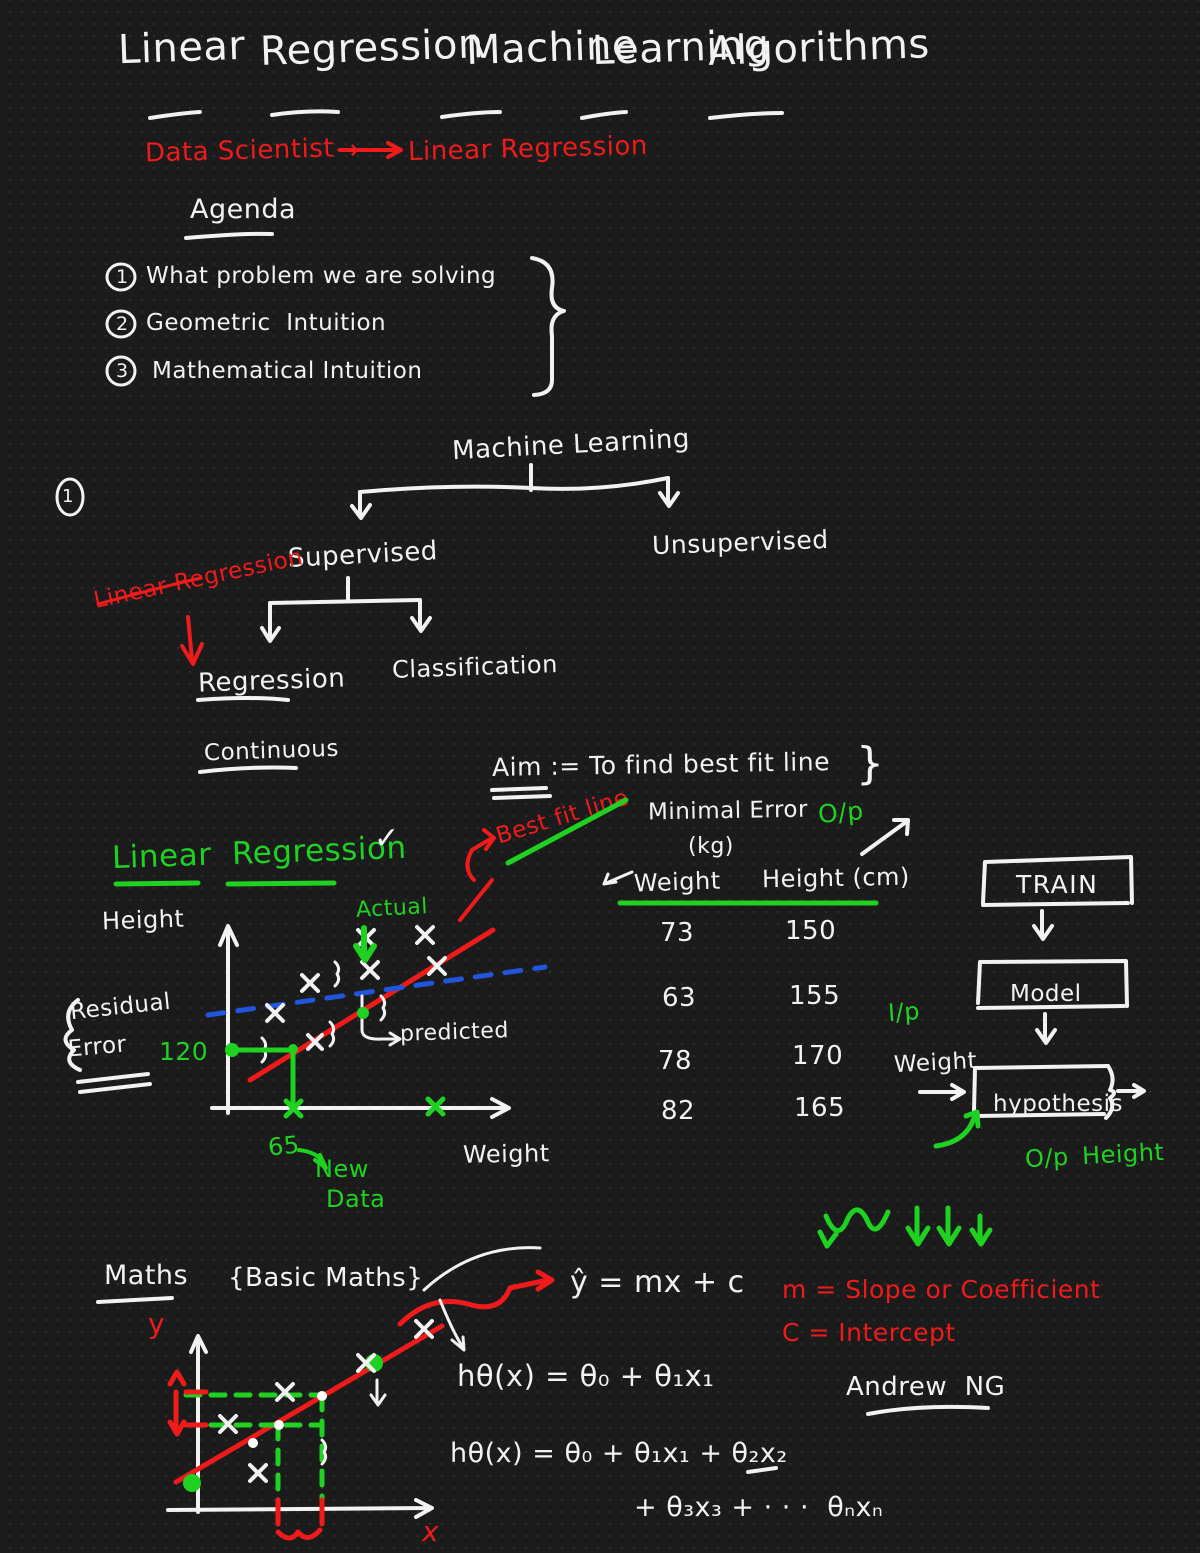  What do you see at coordinates (146, 1275) in the screenshot?
I see `maths-heading: Maths` at bounding box center [146, 1275].